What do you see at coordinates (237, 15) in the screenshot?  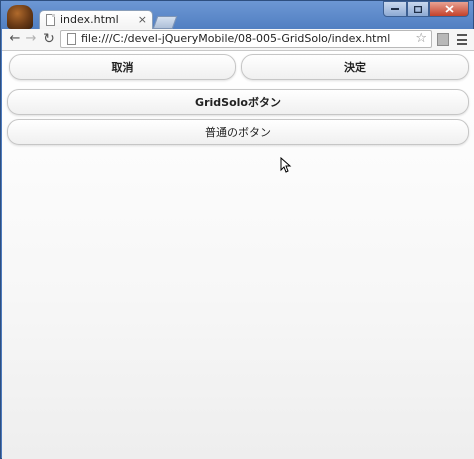 I see `title-bar: index.html ×` at bounding box center [237, 15].